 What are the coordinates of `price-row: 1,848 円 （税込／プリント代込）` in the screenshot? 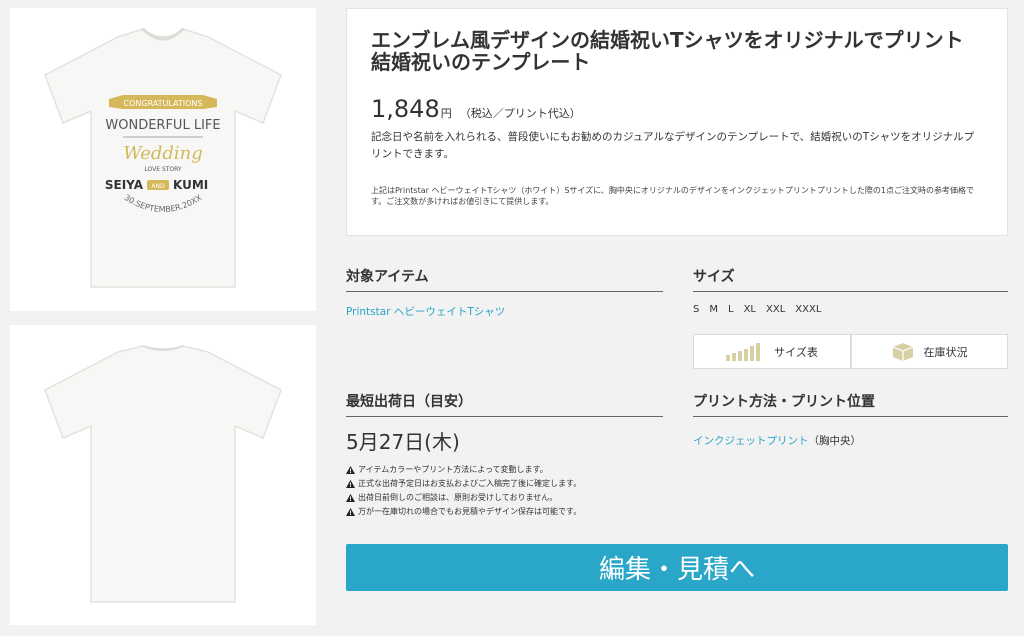 It's located at (677, 109).